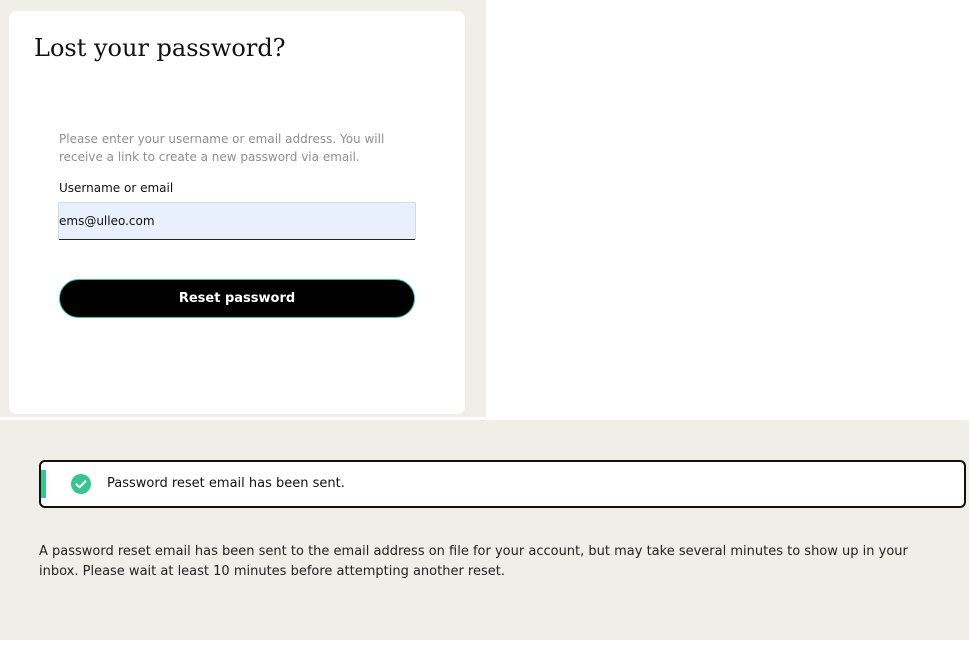 This screenshot has width=971, height=645. Describe the element at coordinates (502, 484) in the screenshot. I see `success-notice: Password reset email has been sent.` at that location.